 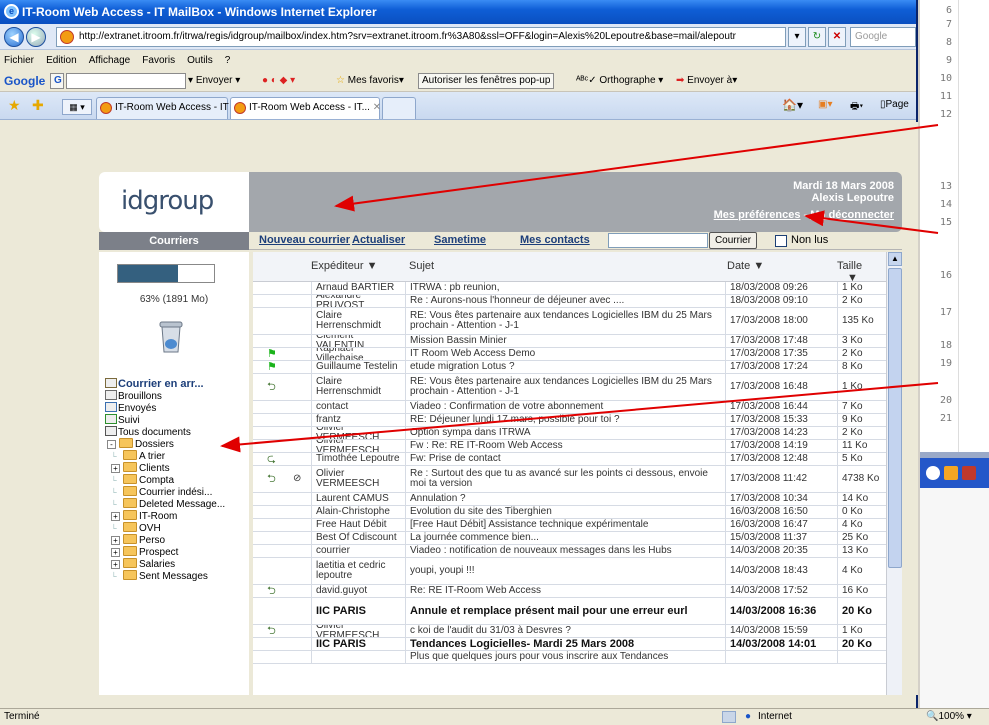 What do you see at coordinates (177, 516) in the screenshot?
I see `folder-item: + IT-Room` at bounding box center [177, 516].